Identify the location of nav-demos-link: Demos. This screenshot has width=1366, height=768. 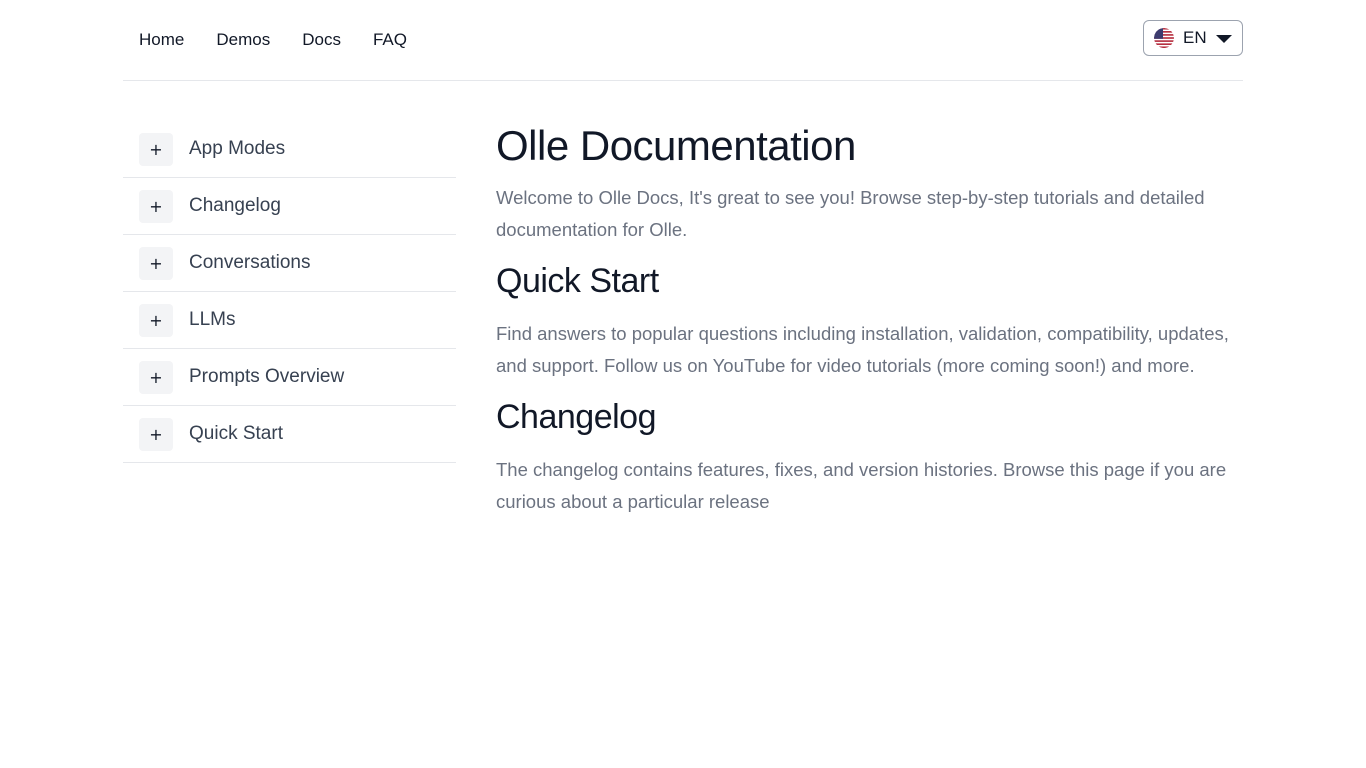
(243, 40).